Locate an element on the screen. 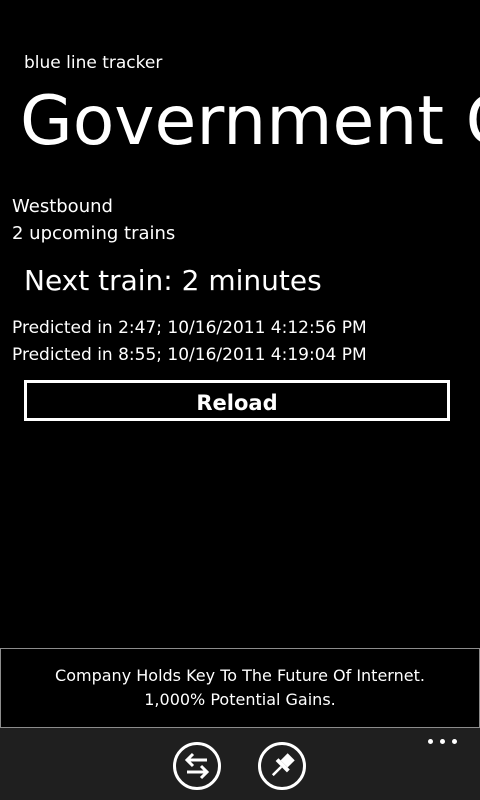 The image size is (480, 800). pin-button is located at coordinates (282, 766).